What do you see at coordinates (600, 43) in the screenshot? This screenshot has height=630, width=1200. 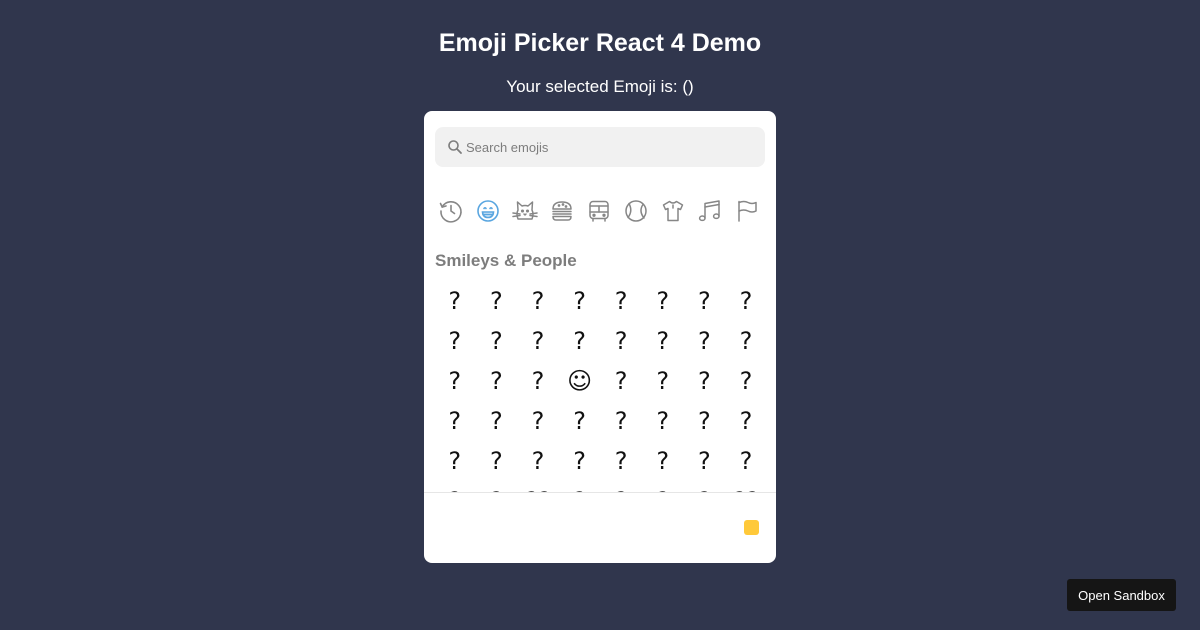 I see `page-title: Emoji Picker React 4 Demo` at bounding box center [600, 43].